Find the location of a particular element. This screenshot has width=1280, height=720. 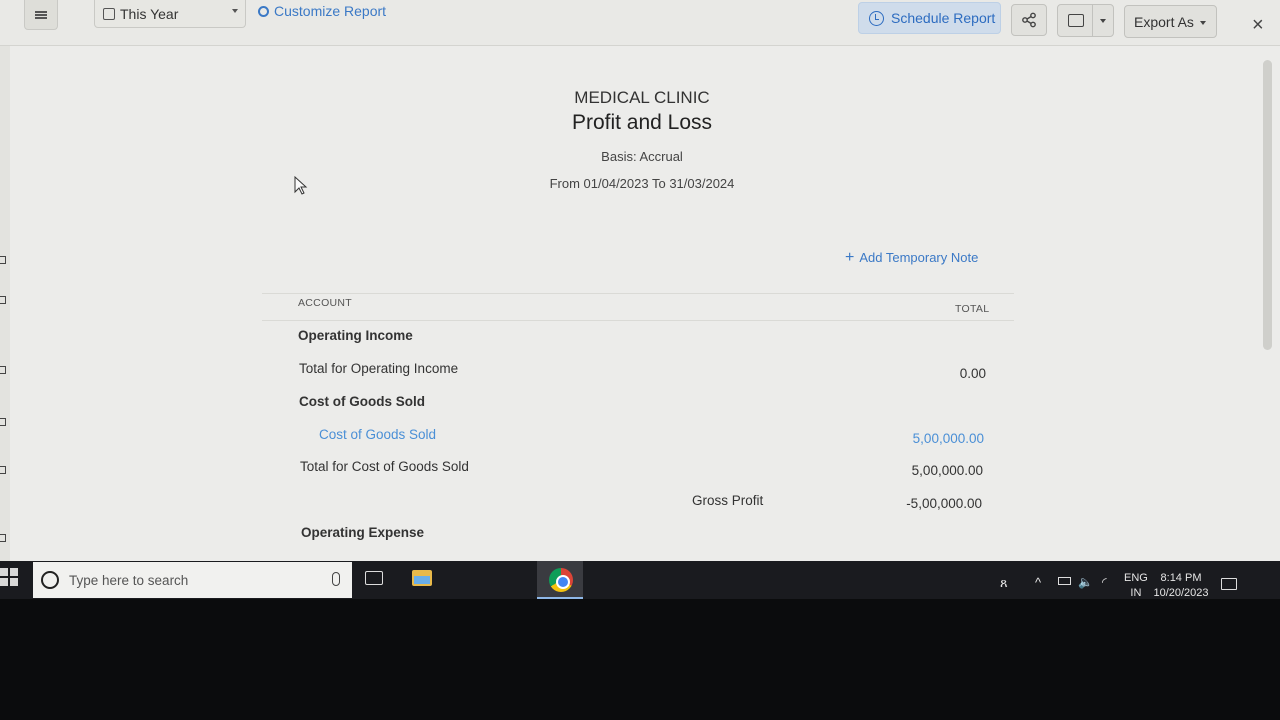

share-icon is located at coordinates (1029, 20).